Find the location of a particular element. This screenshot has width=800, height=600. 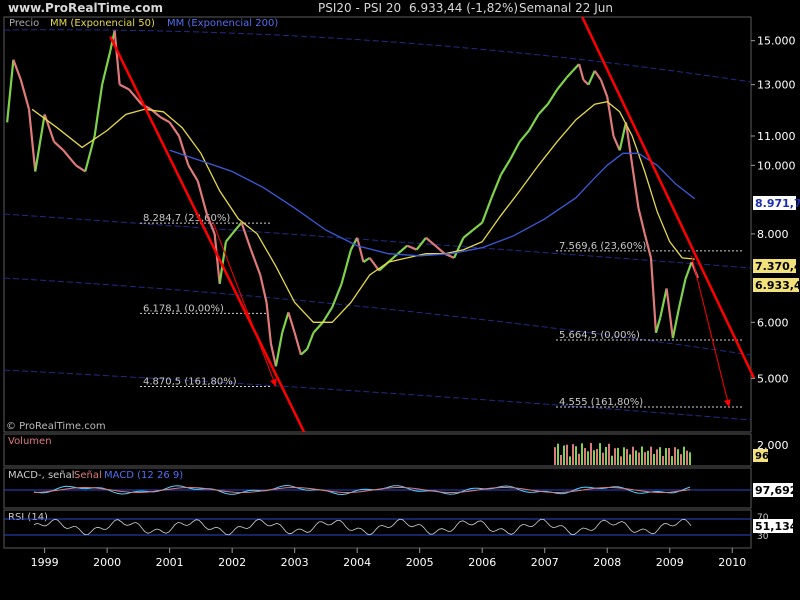

y-tick-label: 11.000 is located at coordinates (776, 136).